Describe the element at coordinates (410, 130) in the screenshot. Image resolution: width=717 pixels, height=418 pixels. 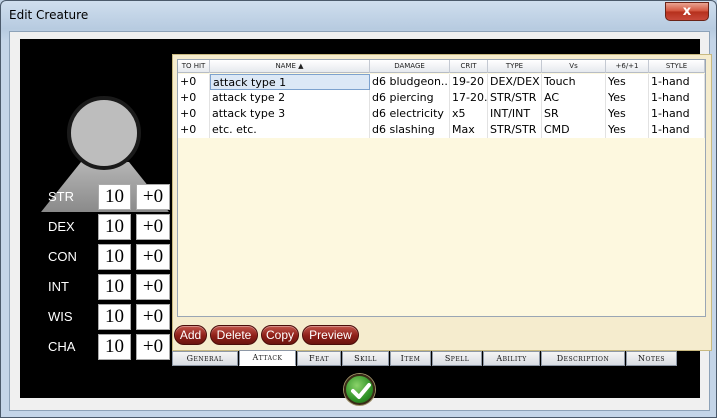
I see `cell-damage: d6 slashing` at that location.